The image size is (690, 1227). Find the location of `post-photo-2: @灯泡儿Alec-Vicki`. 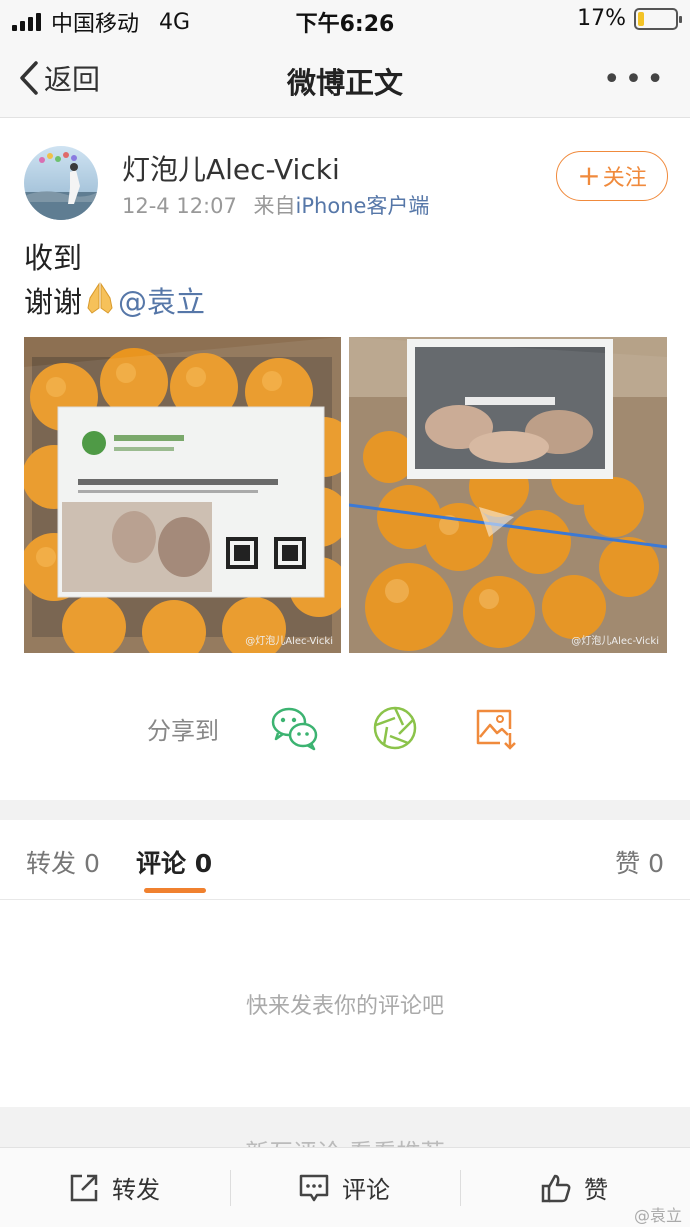

post-photo-2: @灯泡儿Alec-Vicki is located at coordinates (508, 495).